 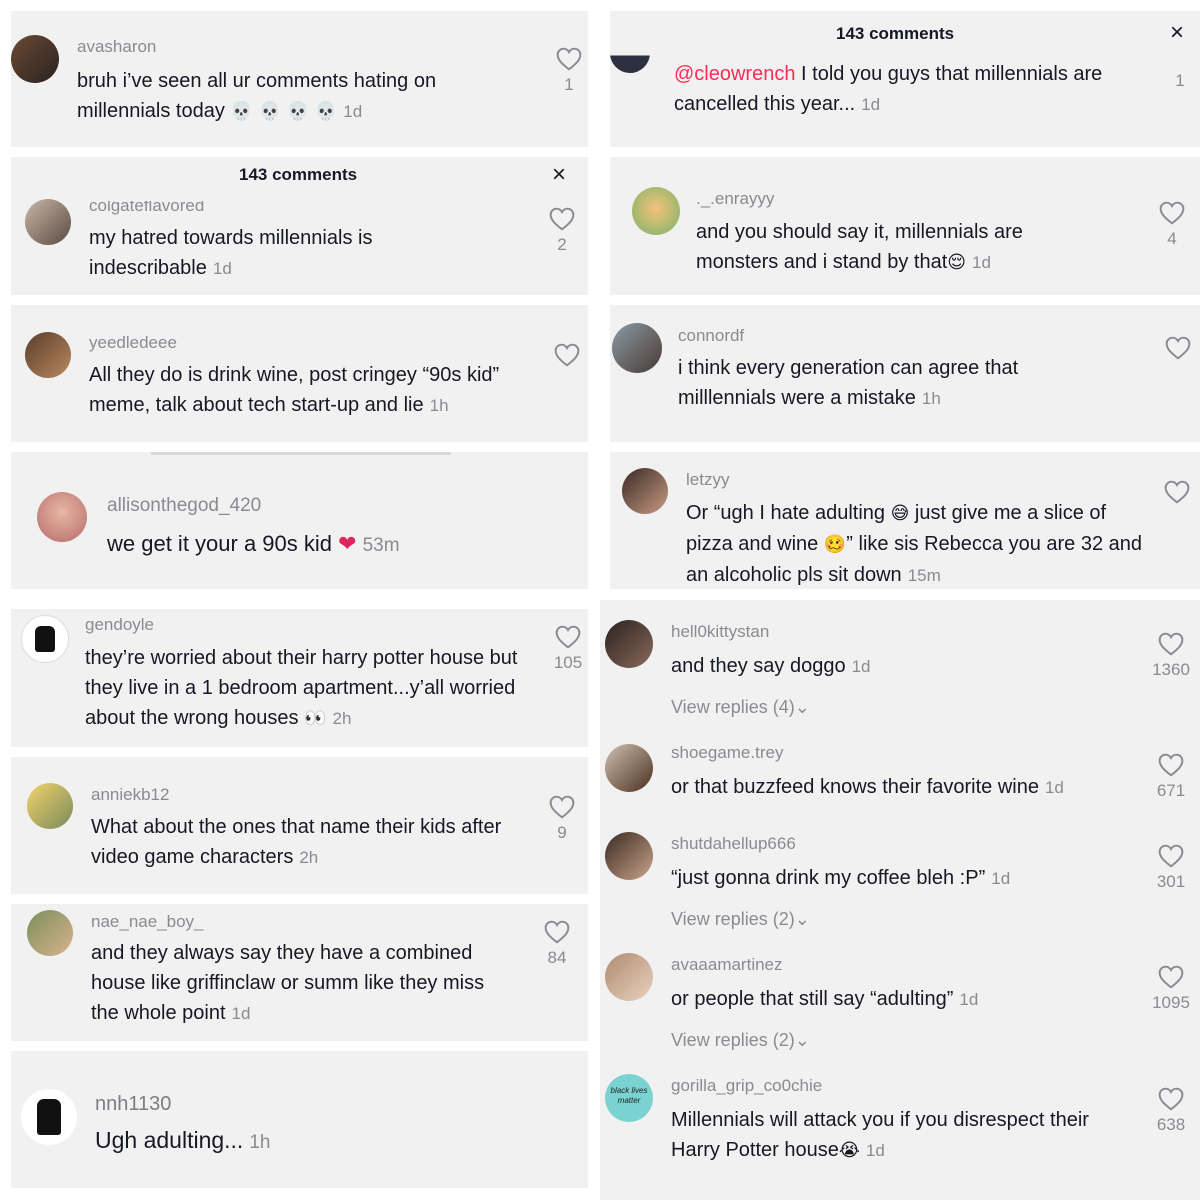 I want to click on avatar: black lives matter, so click(x=629, y=1098).